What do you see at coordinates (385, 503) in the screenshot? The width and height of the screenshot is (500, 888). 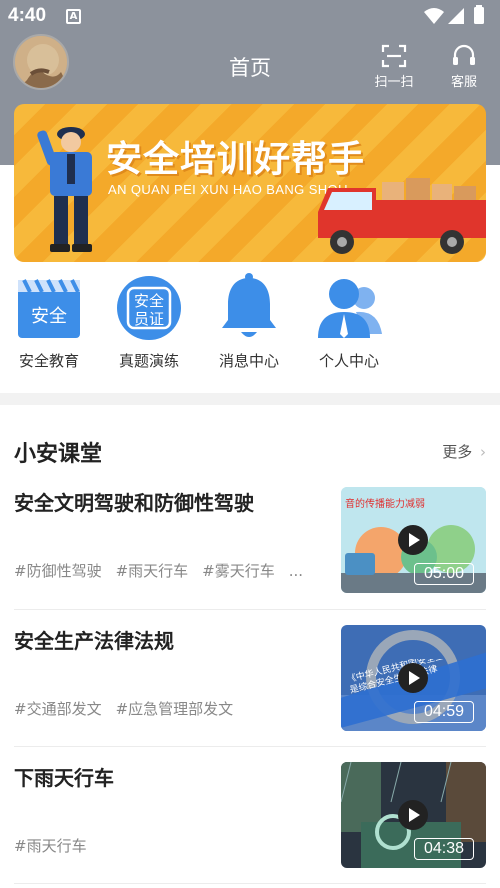 I see `svg-text: 音的传播能力减弱` at bounding box center [385, 503].